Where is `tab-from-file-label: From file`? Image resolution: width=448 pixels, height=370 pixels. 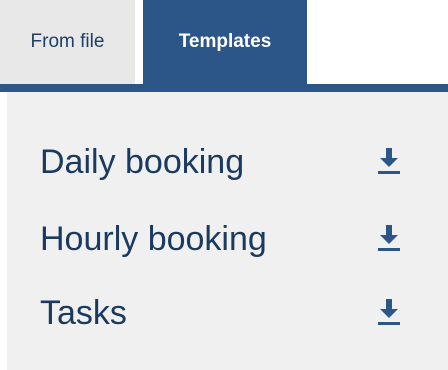 tab-from-file-label: From file is located at coordinates (67, 41).